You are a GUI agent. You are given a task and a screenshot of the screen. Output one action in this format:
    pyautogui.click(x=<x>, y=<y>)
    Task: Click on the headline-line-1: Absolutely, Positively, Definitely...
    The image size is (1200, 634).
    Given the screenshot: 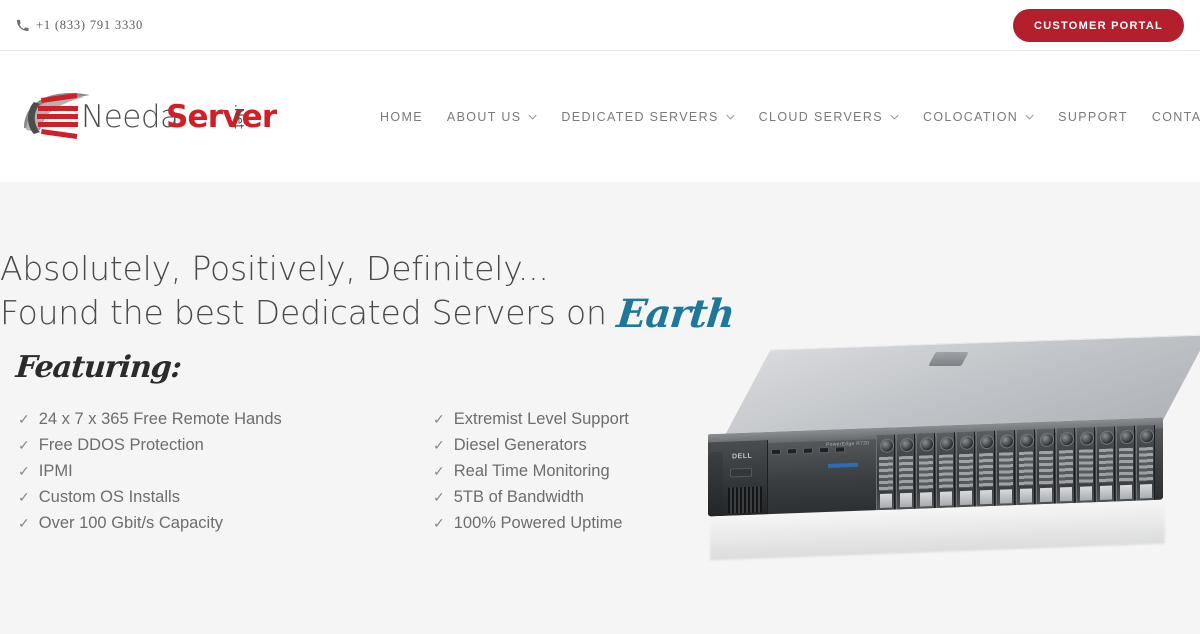 What is the action you would take?
    pyautogui.click(x=274, y=268)
    